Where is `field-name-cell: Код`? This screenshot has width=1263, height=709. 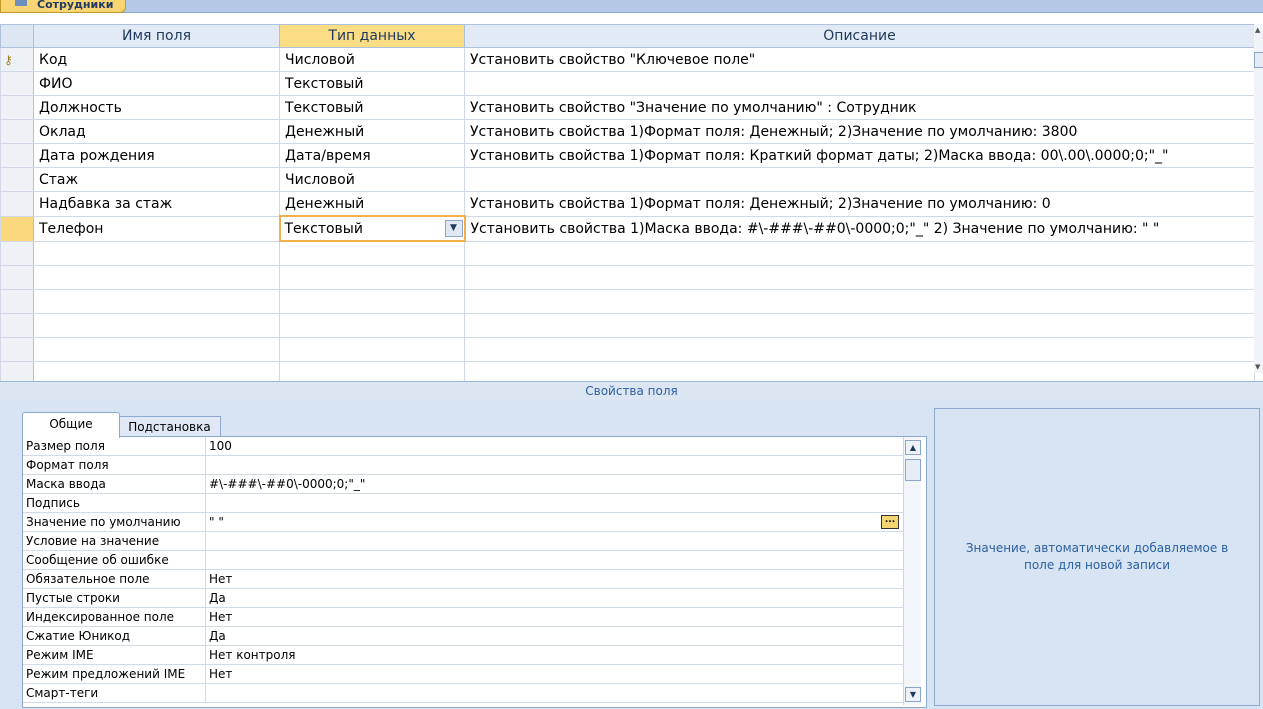 field-name-cell: Код is located at coordinates (156, 59).